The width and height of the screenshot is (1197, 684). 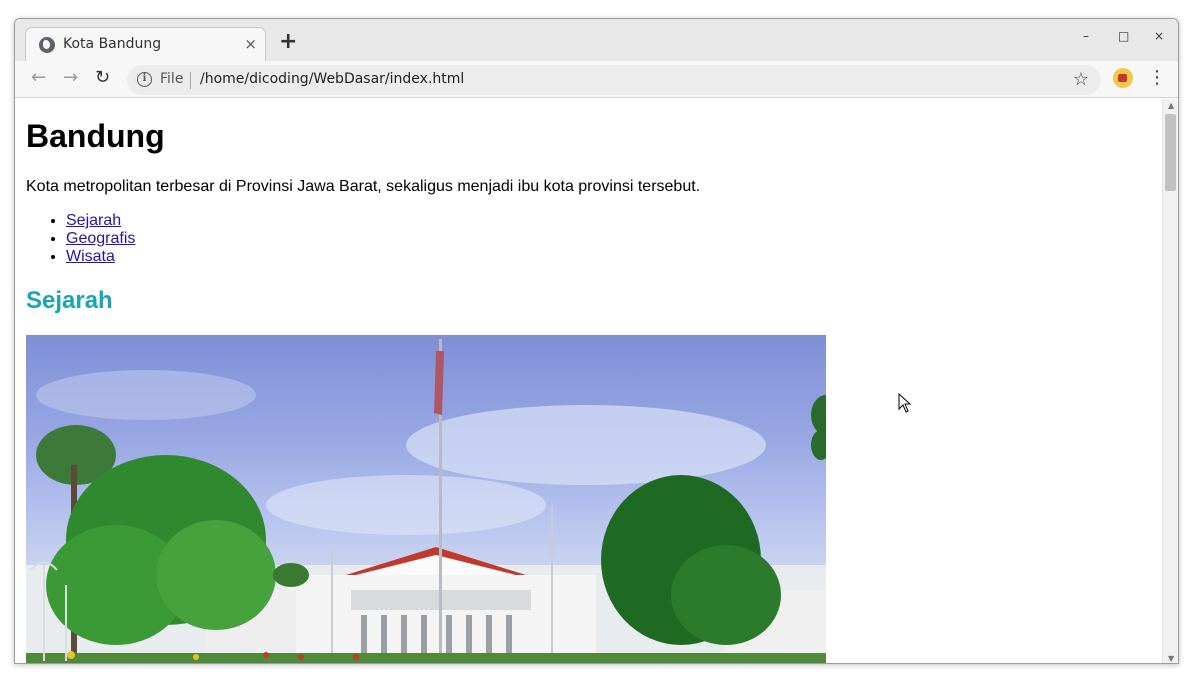 What do you see at coordinates (112, 44) in the screenshot?
I see `tab-title: Kota Bandung` at bounding box center [112, 44].